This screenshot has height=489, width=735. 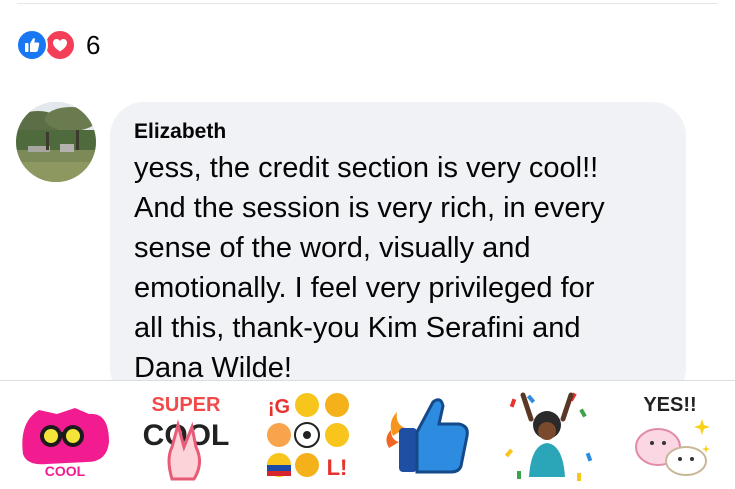 What do you see at coordinates (670, 405) in the screenshot?
I see `yes-sticker-label: YES!!` at bounding box center [670, 405].